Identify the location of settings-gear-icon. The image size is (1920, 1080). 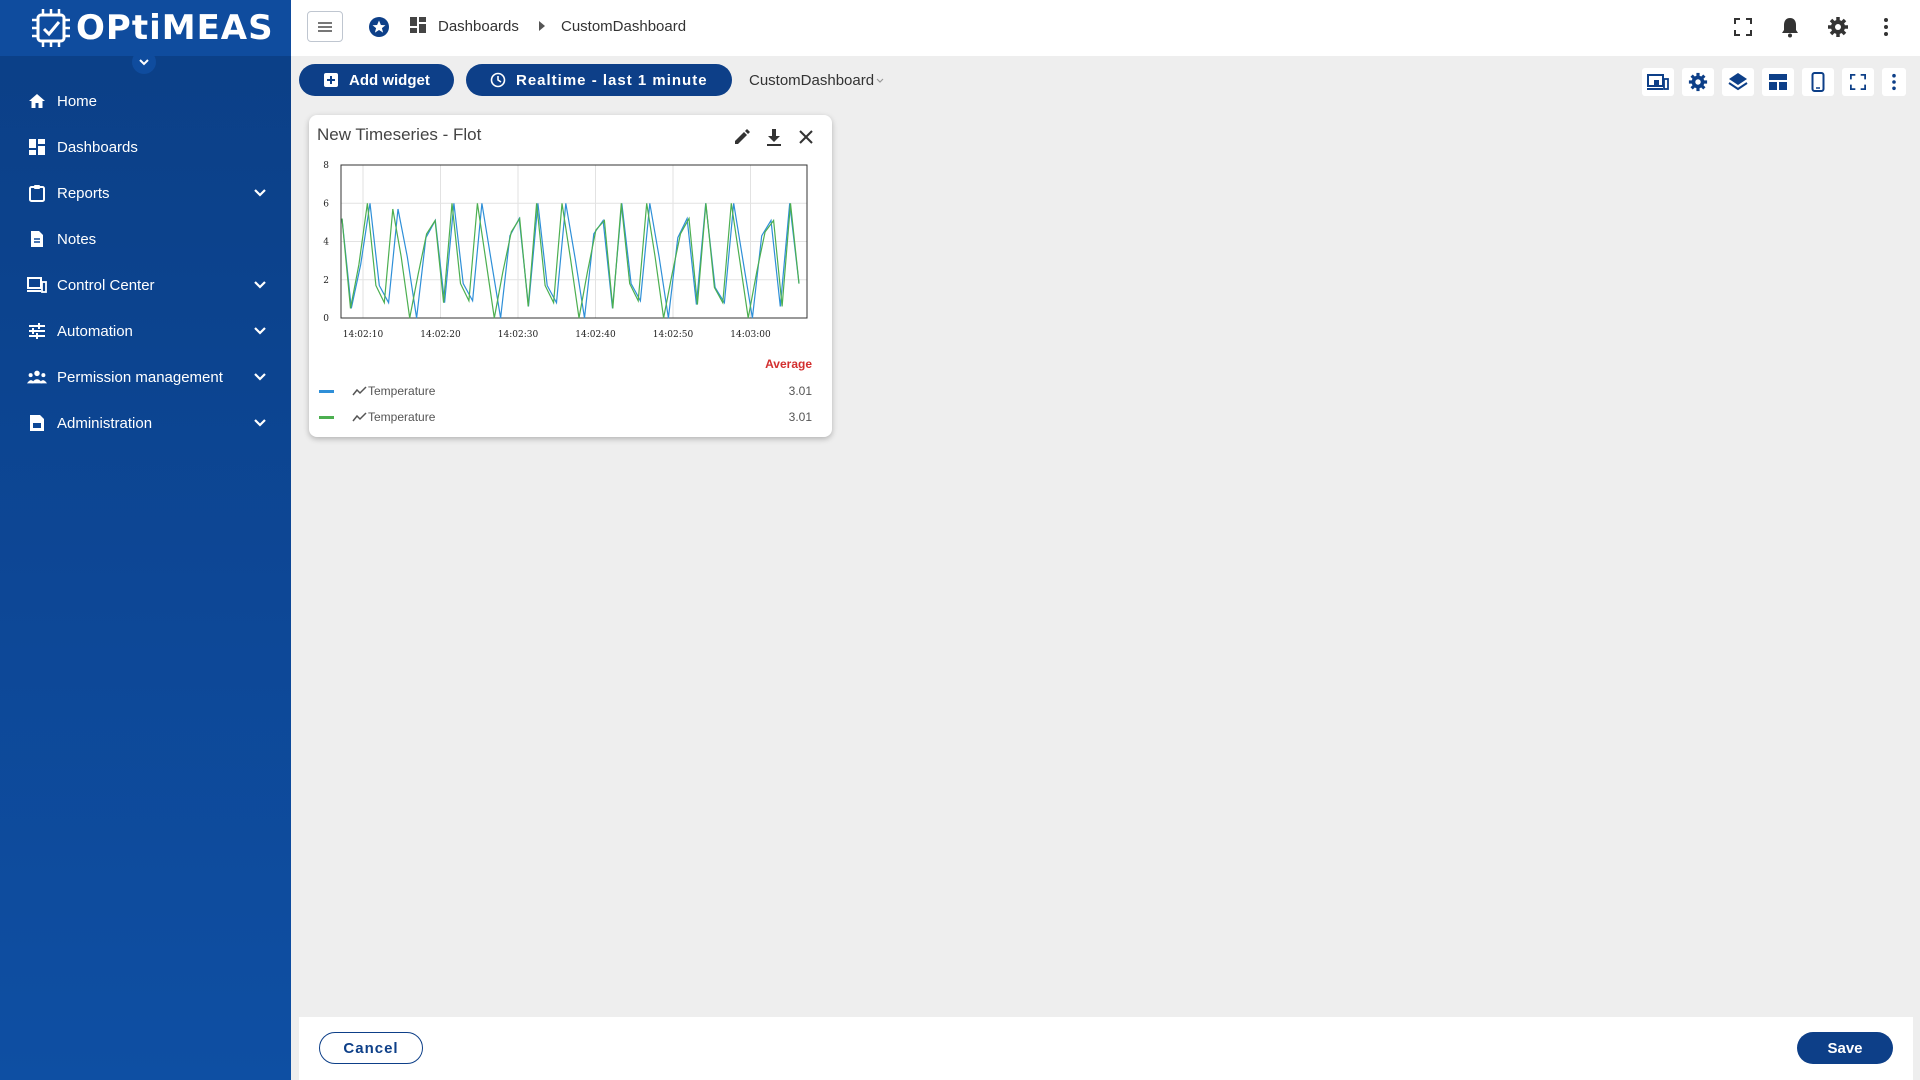
(1838, 27).